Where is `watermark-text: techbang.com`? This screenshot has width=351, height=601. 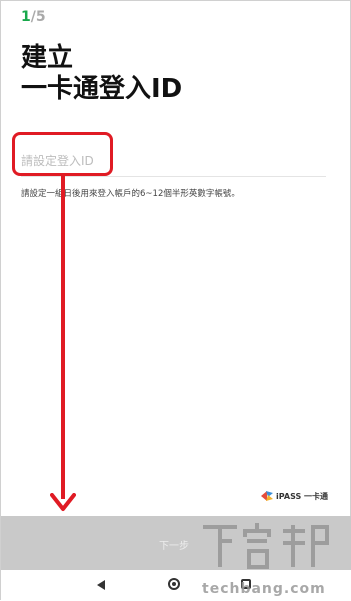
watermark-text: techbang.com is located at coordinates (264, 589).